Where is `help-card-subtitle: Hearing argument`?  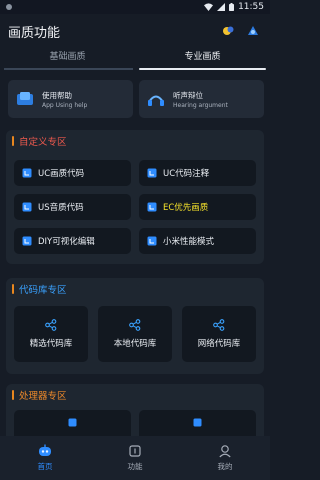 help-card-subtitle: Hearing argument is located at coordinates (200, 105).